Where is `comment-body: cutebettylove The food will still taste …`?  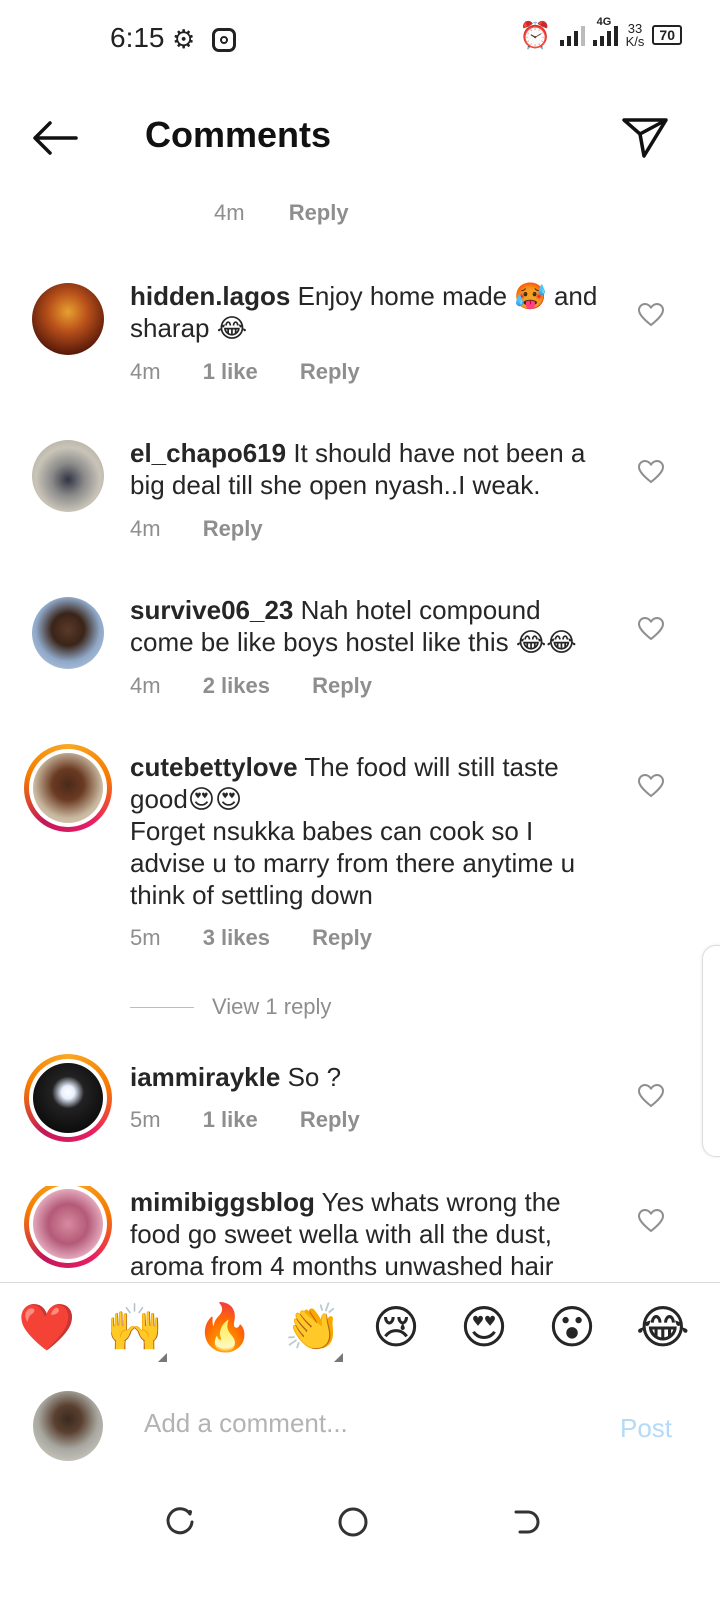 comment-body: cutebettylove The food will still taste … is located at coordinates (370, 831).